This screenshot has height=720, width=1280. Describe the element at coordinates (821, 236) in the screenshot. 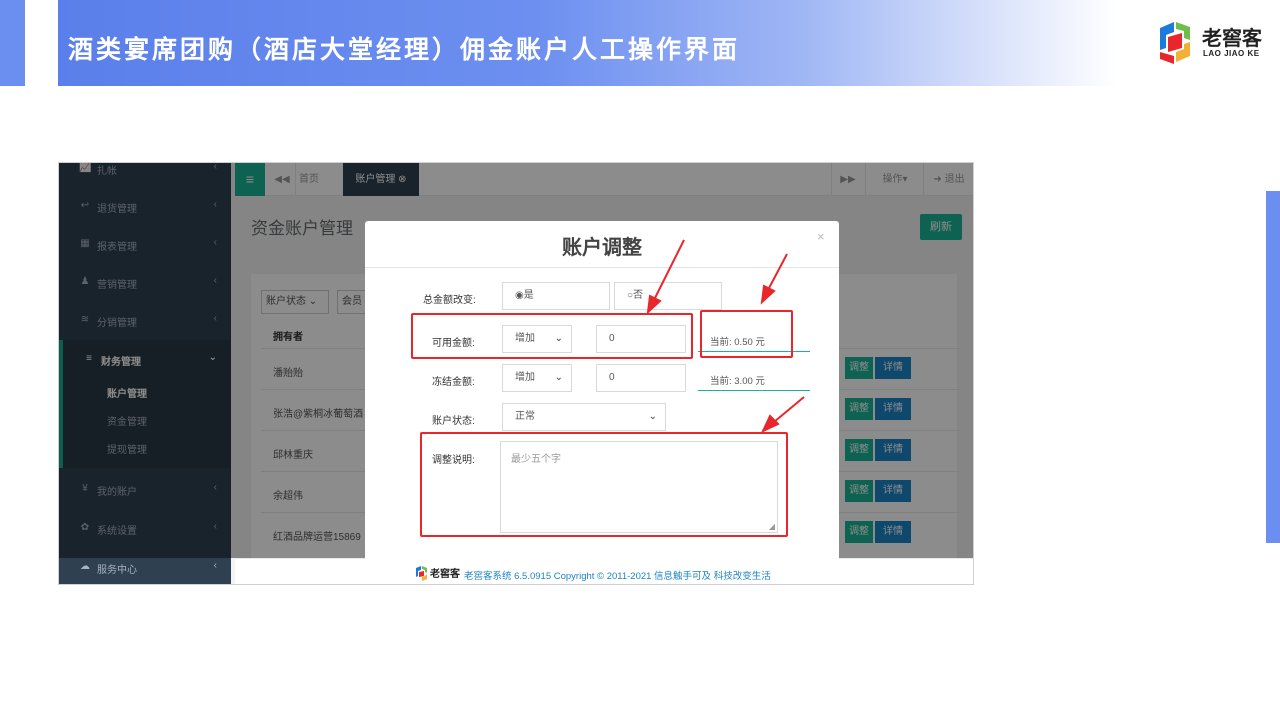

I see `close-icon: ×` at that location.